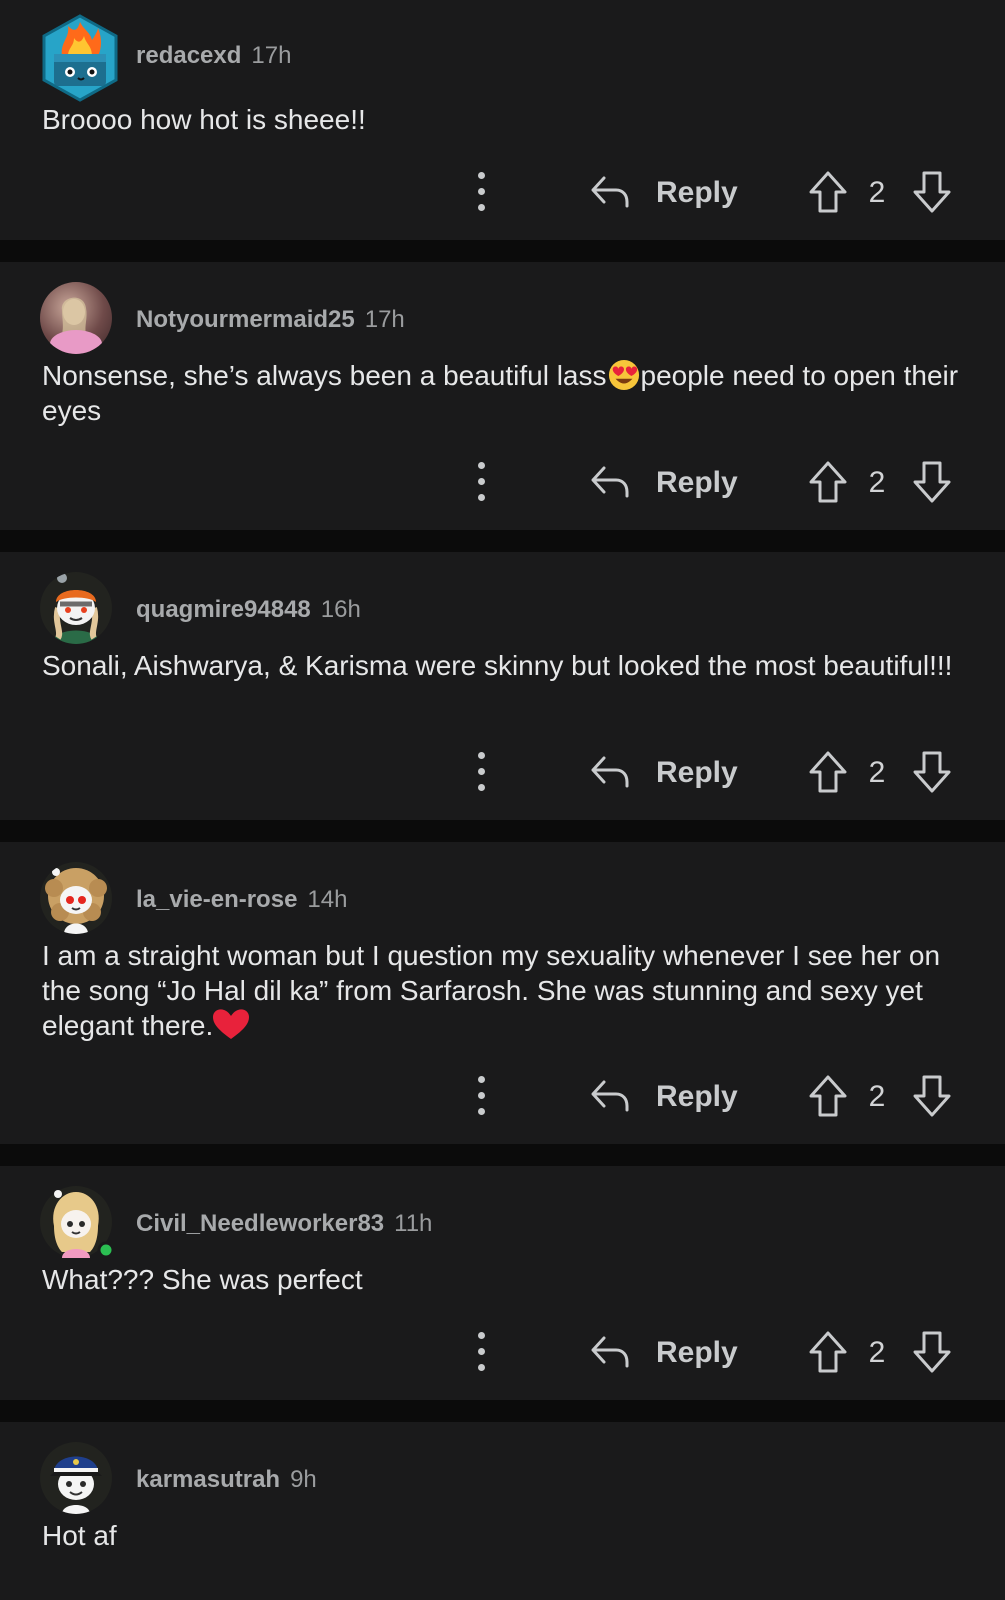  I want to click on comment-meta: quagmire94848 16h, so click(248, 610).